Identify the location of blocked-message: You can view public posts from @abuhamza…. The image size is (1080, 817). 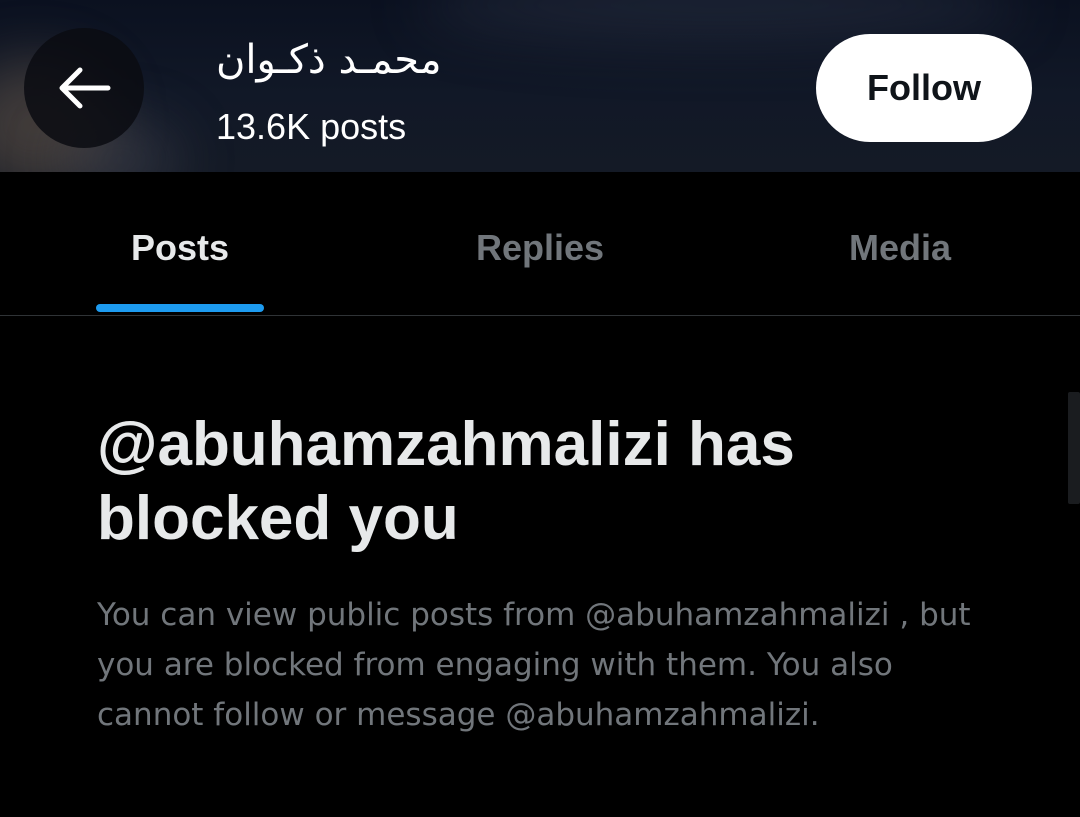
(534, 665).